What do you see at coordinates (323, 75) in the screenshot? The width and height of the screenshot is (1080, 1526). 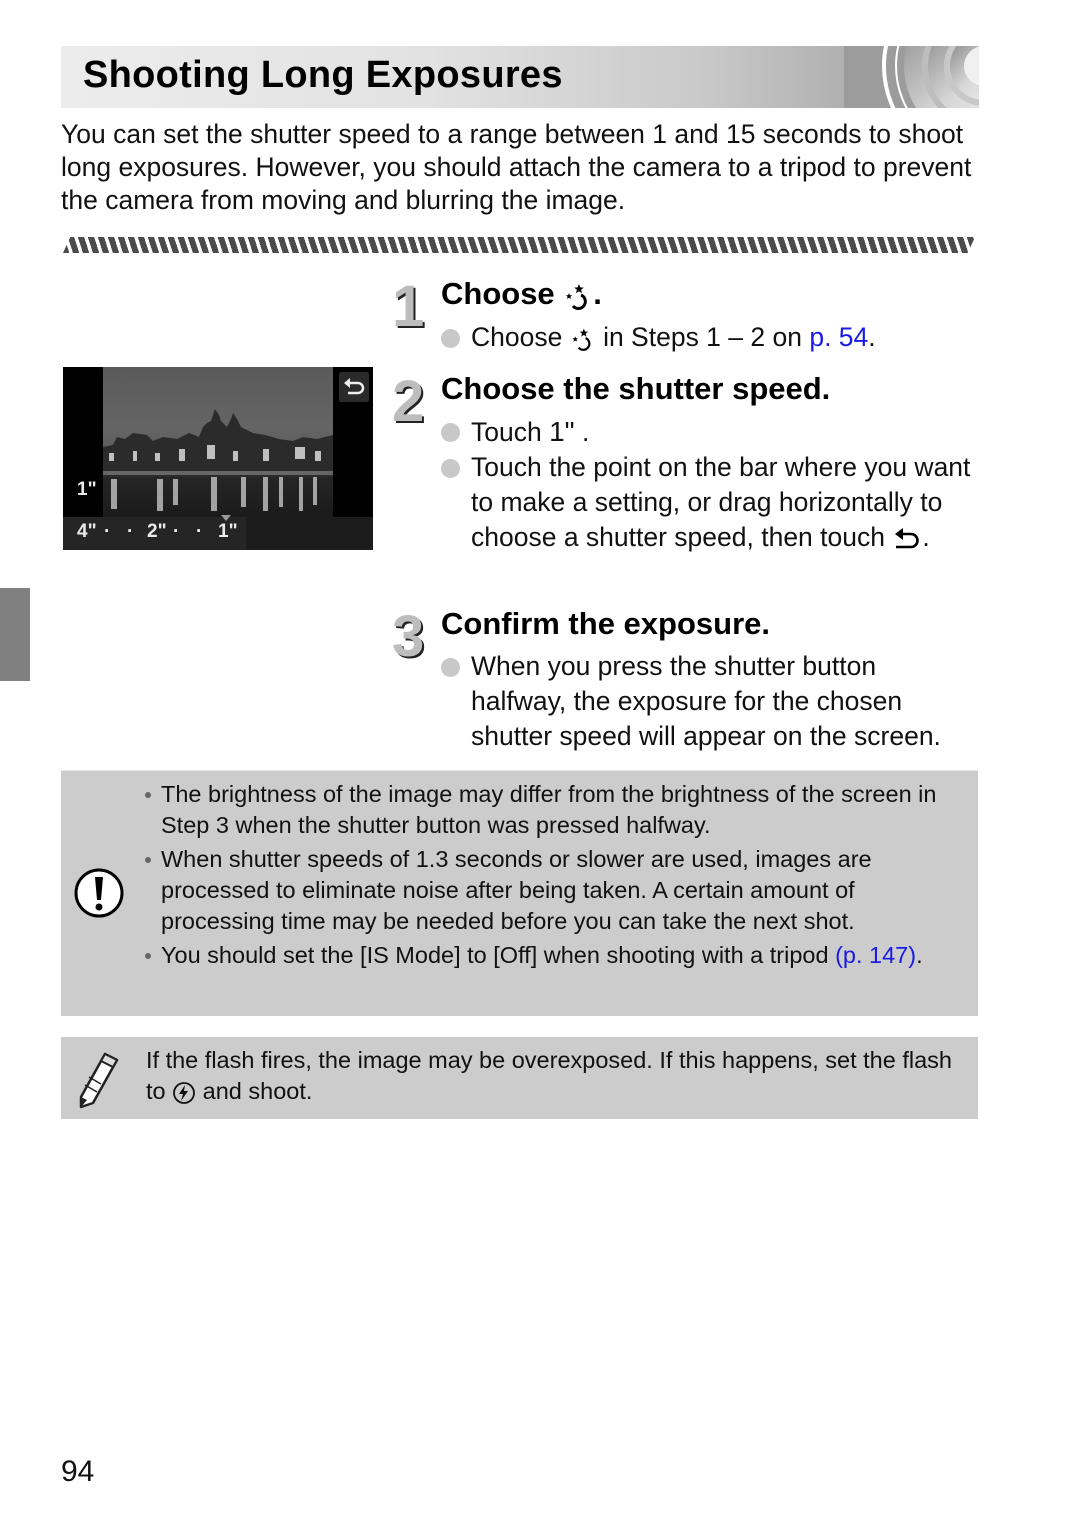 I see `page-title: Shooting Long Exposures` at bounding box center [323, 75].